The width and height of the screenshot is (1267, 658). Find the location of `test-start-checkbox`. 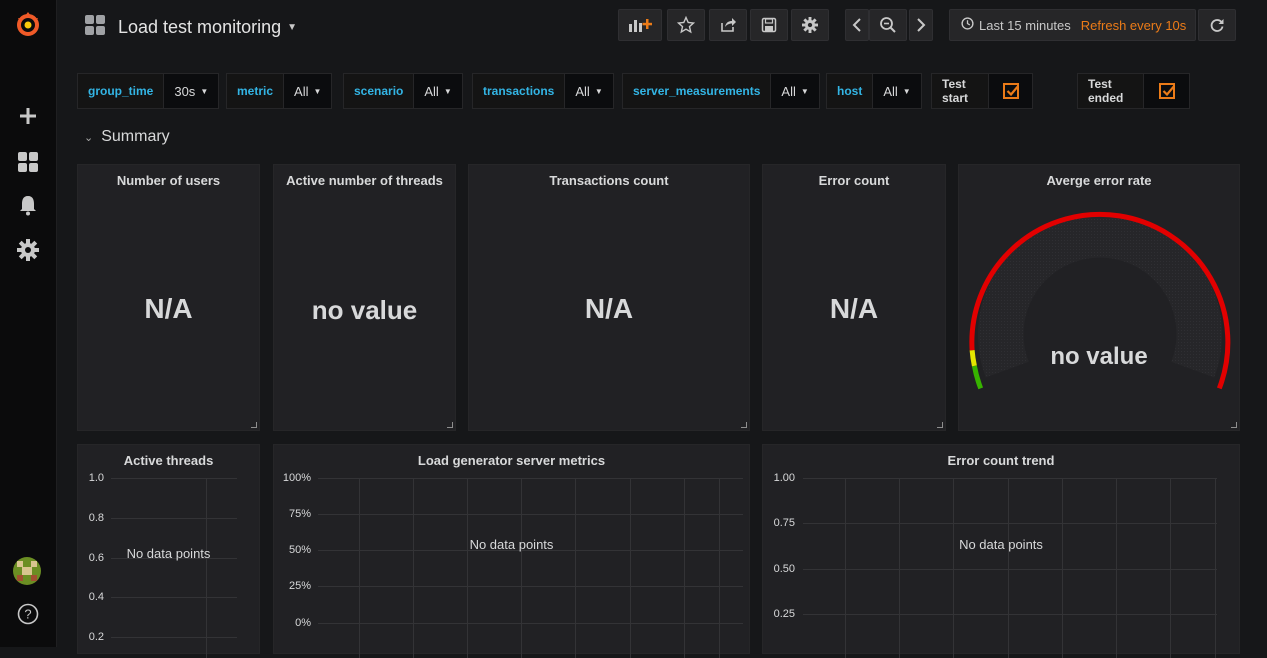

test-start-checkbox is located at coordinates (1011, 91).